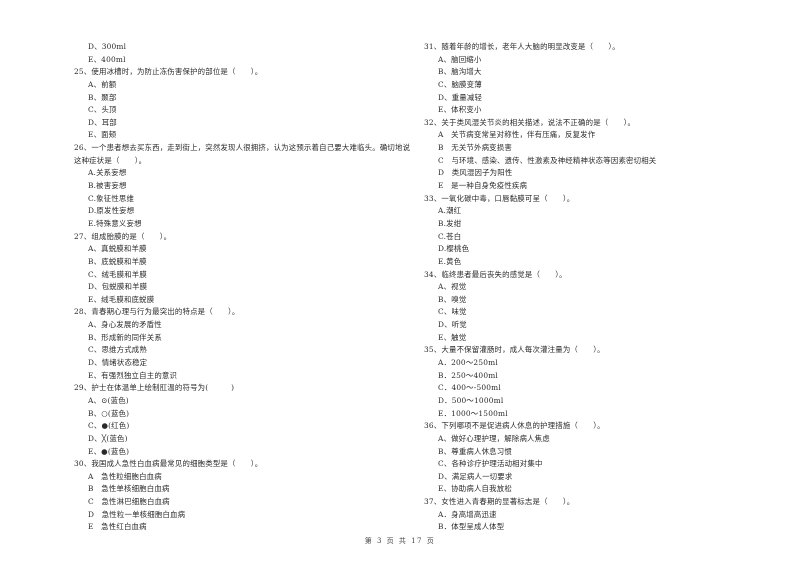  Describe the element at coordinates (107, 186) in the screenshot. I see `option: B.被害妄想` at that location.